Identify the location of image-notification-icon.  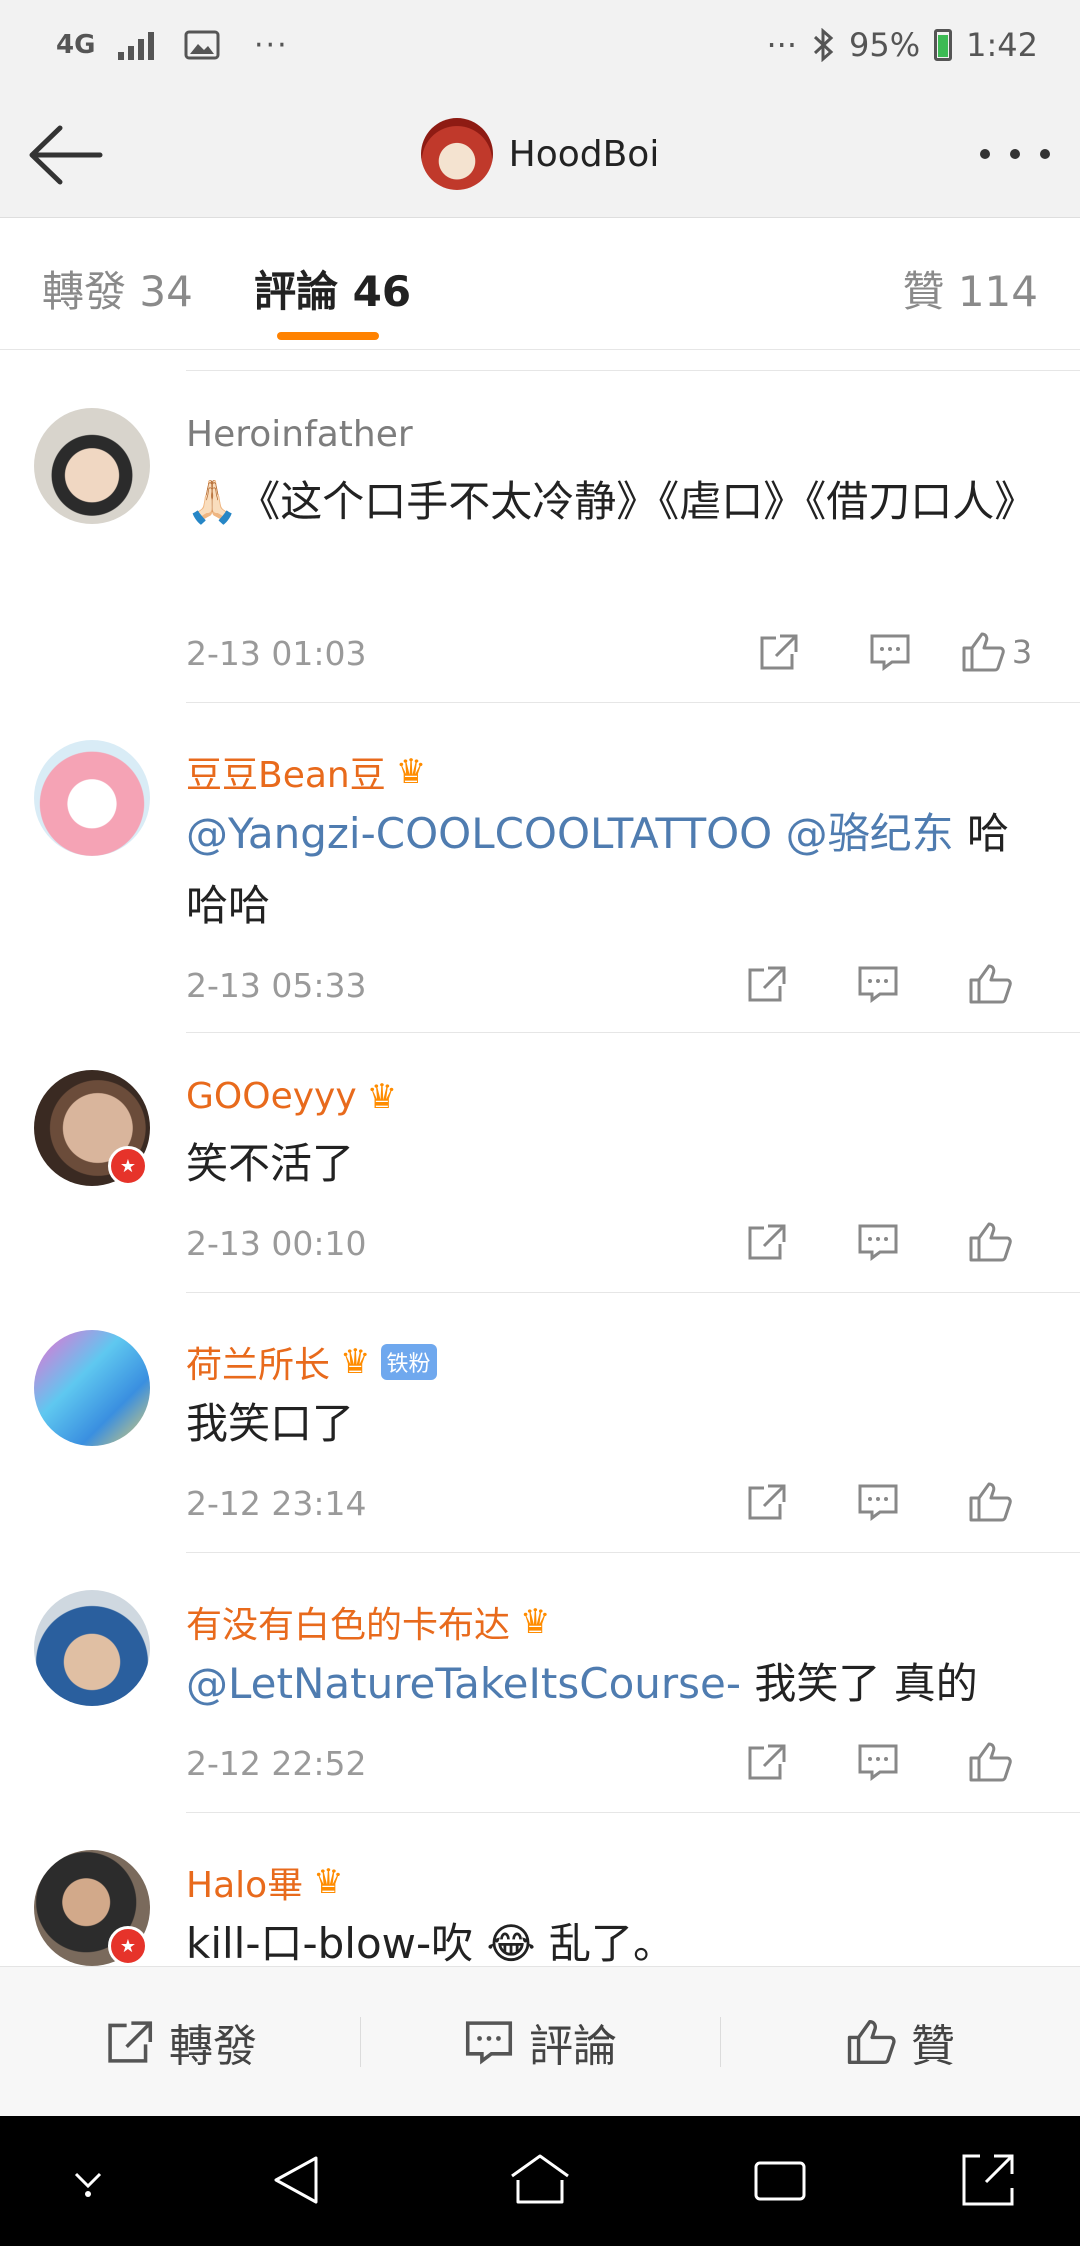
(202, 45).